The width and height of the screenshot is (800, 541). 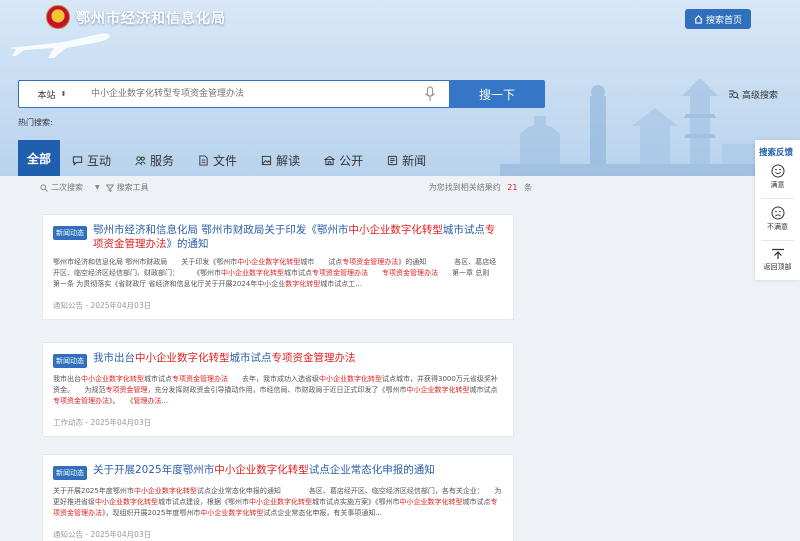 I want to click on text-segment: 》的通知, so click(x=187, y=244).